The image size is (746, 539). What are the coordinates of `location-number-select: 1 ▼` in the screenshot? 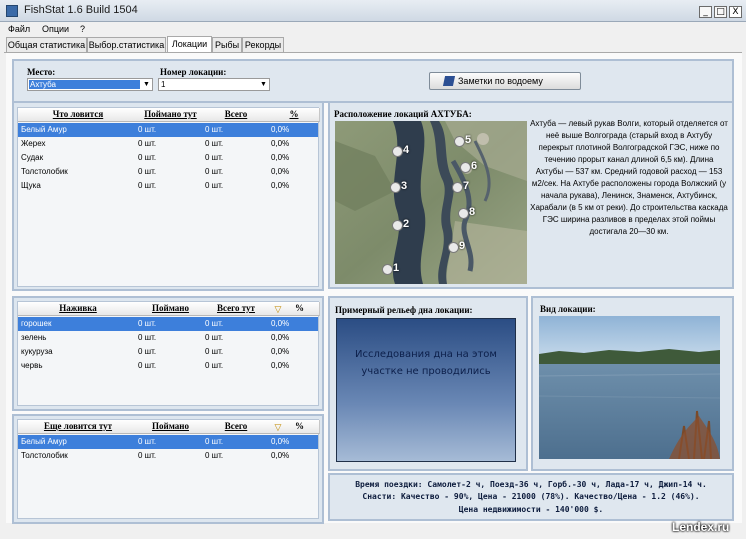 It's located at (214, 84).